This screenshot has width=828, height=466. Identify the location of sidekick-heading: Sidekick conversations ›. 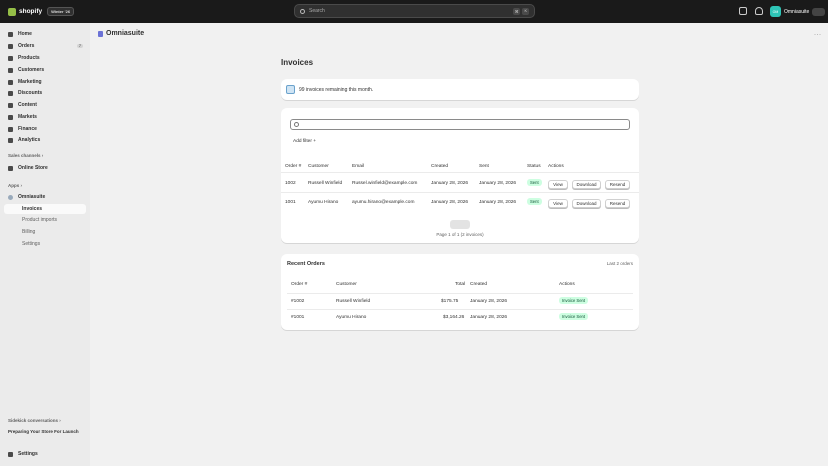
(34, 420).